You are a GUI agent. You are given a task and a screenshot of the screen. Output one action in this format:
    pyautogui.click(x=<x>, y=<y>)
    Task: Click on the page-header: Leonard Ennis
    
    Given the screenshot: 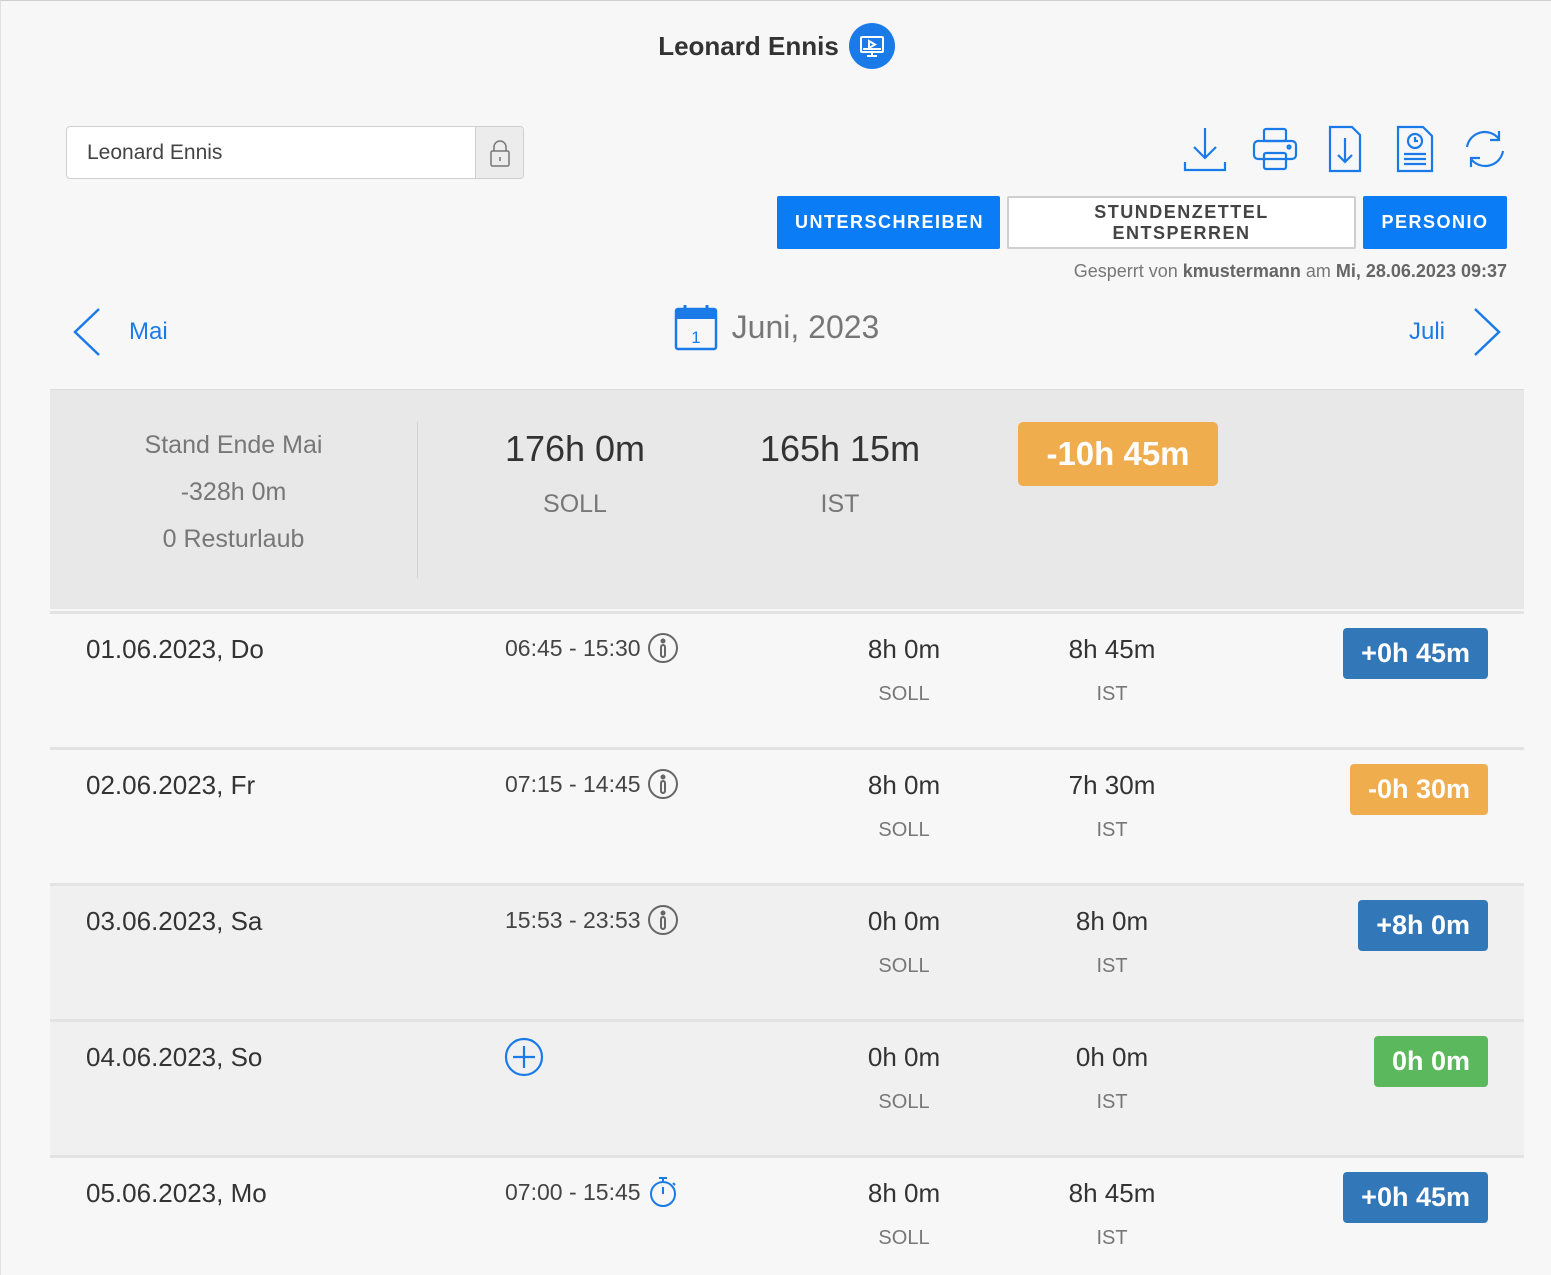 What is the action you would take?
    pyautogui.click(x=776, y=46)
    